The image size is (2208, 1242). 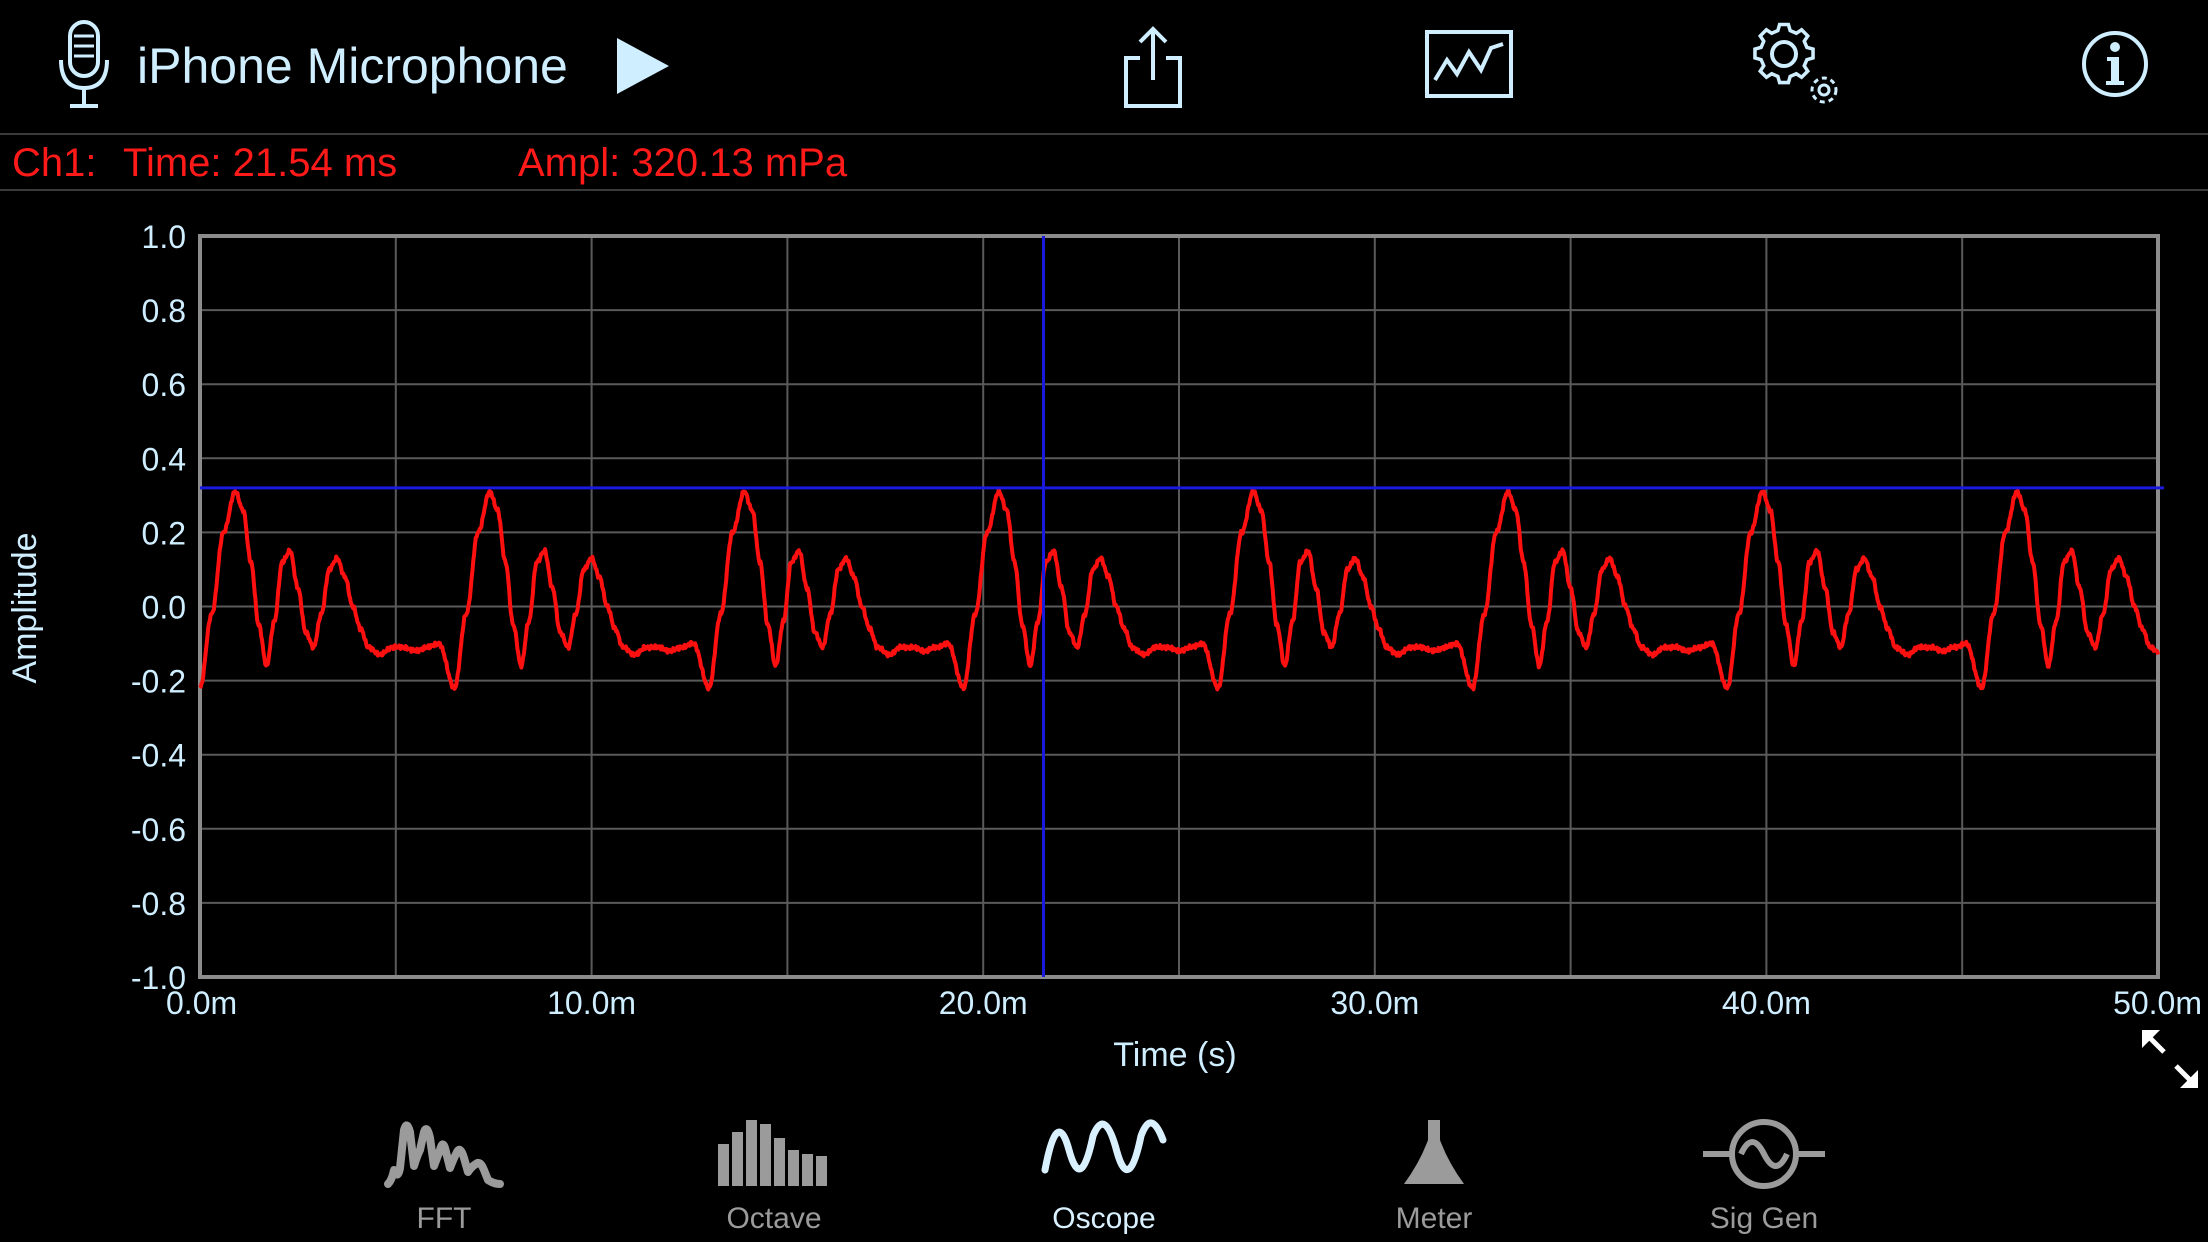 I want to click on tab-fft: FFT, so click(x=444, y=1176).